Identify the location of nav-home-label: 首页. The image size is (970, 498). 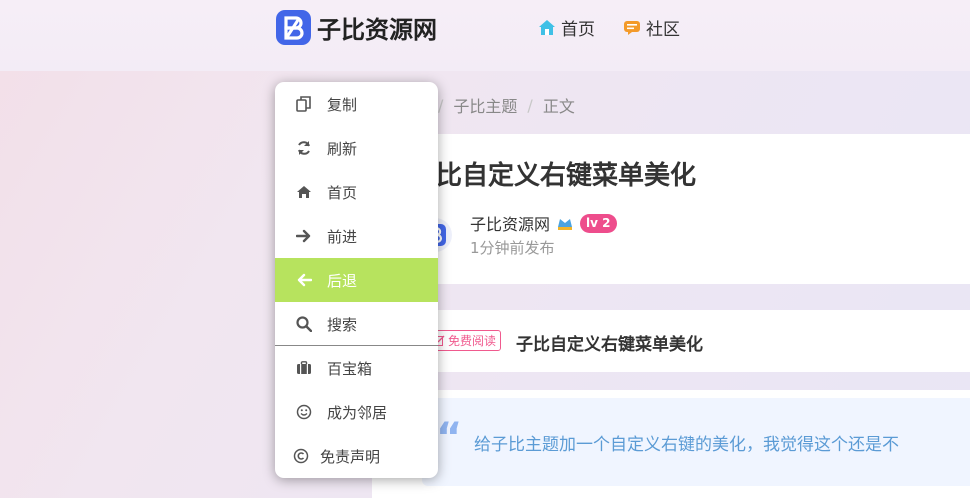
(578, 29).